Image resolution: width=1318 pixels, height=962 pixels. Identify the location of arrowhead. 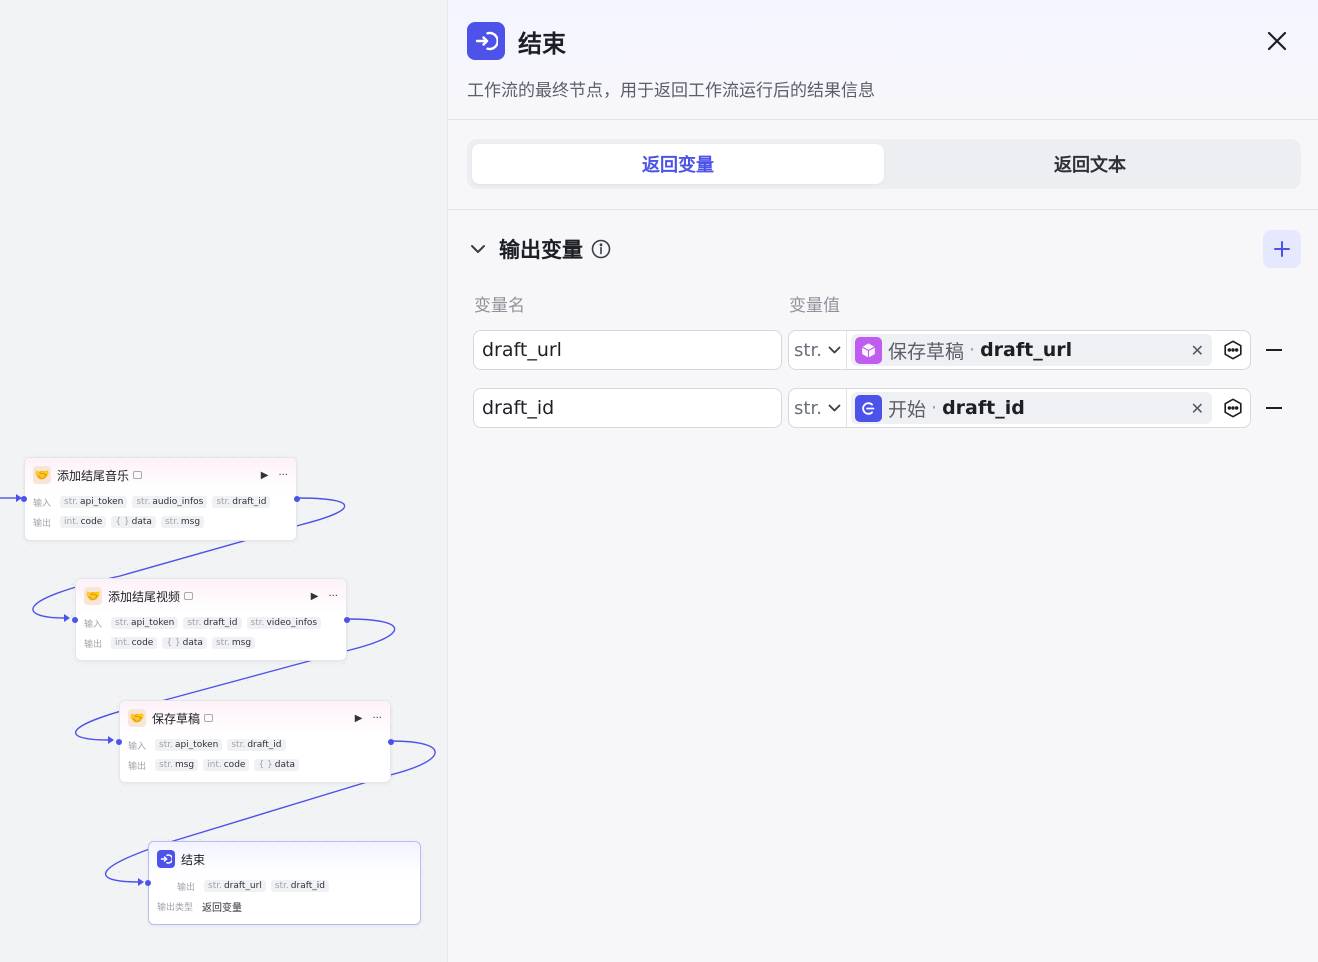
(67, 618).